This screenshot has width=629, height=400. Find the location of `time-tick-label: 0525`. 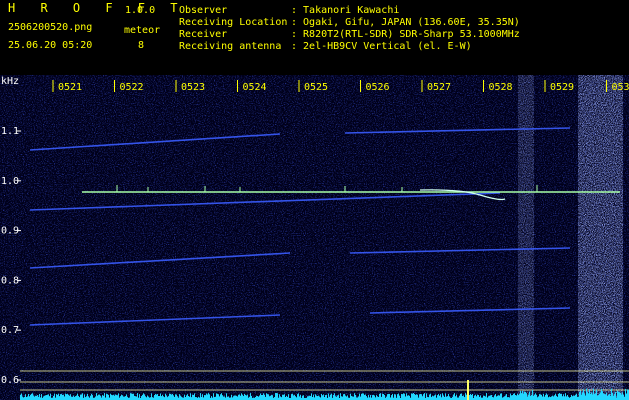

time-tick-label: 0525 is located at coordinates (316, 87).